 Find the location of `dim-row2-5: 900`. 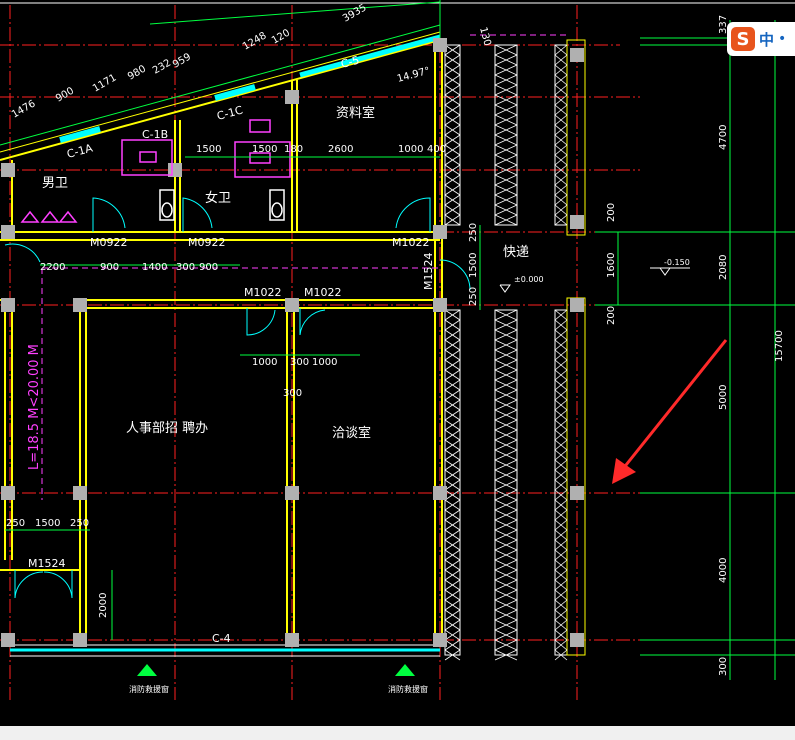

dim-row2-5: 900 is located at coordinates (208, 267).